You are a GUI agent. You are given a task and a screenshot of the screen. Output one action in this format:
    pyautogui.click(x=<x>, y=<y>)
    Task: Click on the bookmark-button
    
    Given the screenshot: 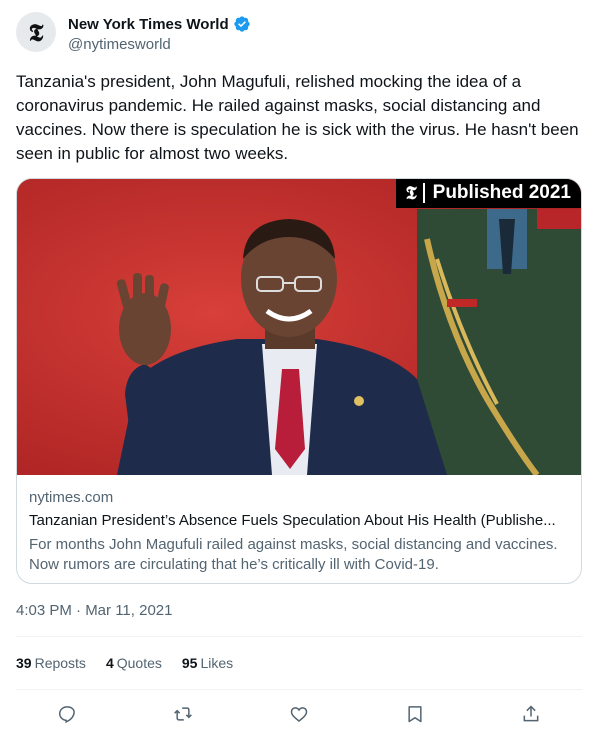 What is the action you would take?
    pyautogui.click(x=415, y=714)
    